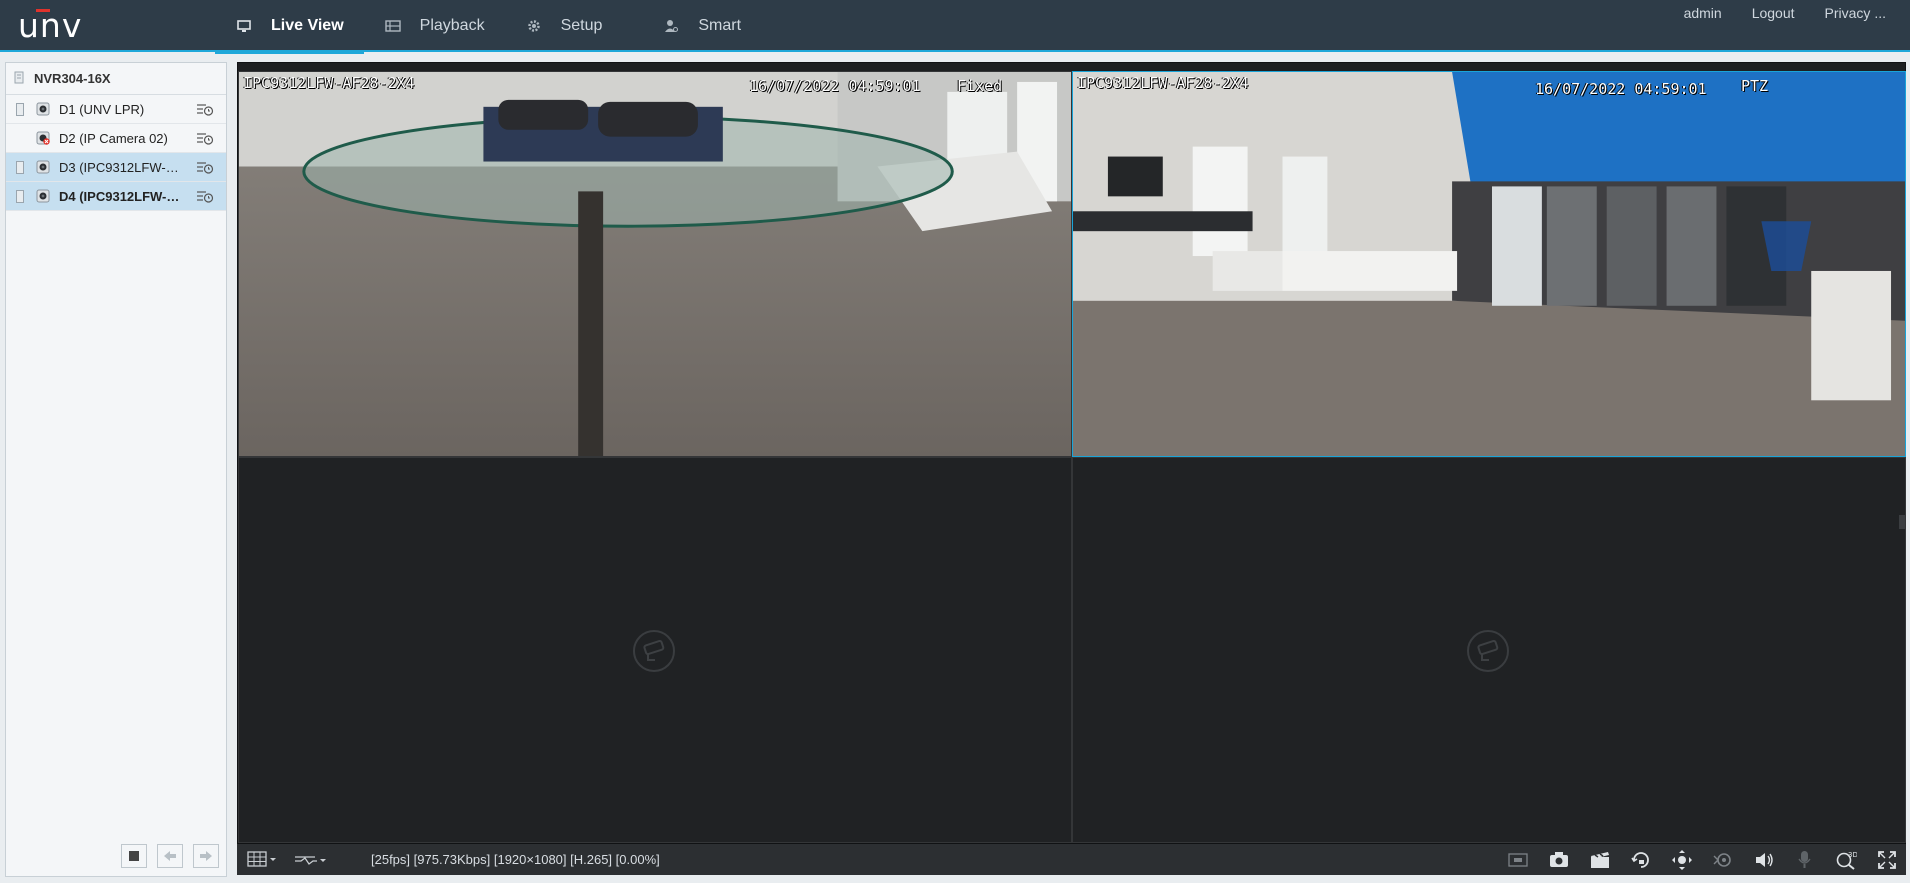 The width and height of the screenshot is (1910, 883). I want to click on channel-label: D1 (UNV LPR), so click(102, 109).